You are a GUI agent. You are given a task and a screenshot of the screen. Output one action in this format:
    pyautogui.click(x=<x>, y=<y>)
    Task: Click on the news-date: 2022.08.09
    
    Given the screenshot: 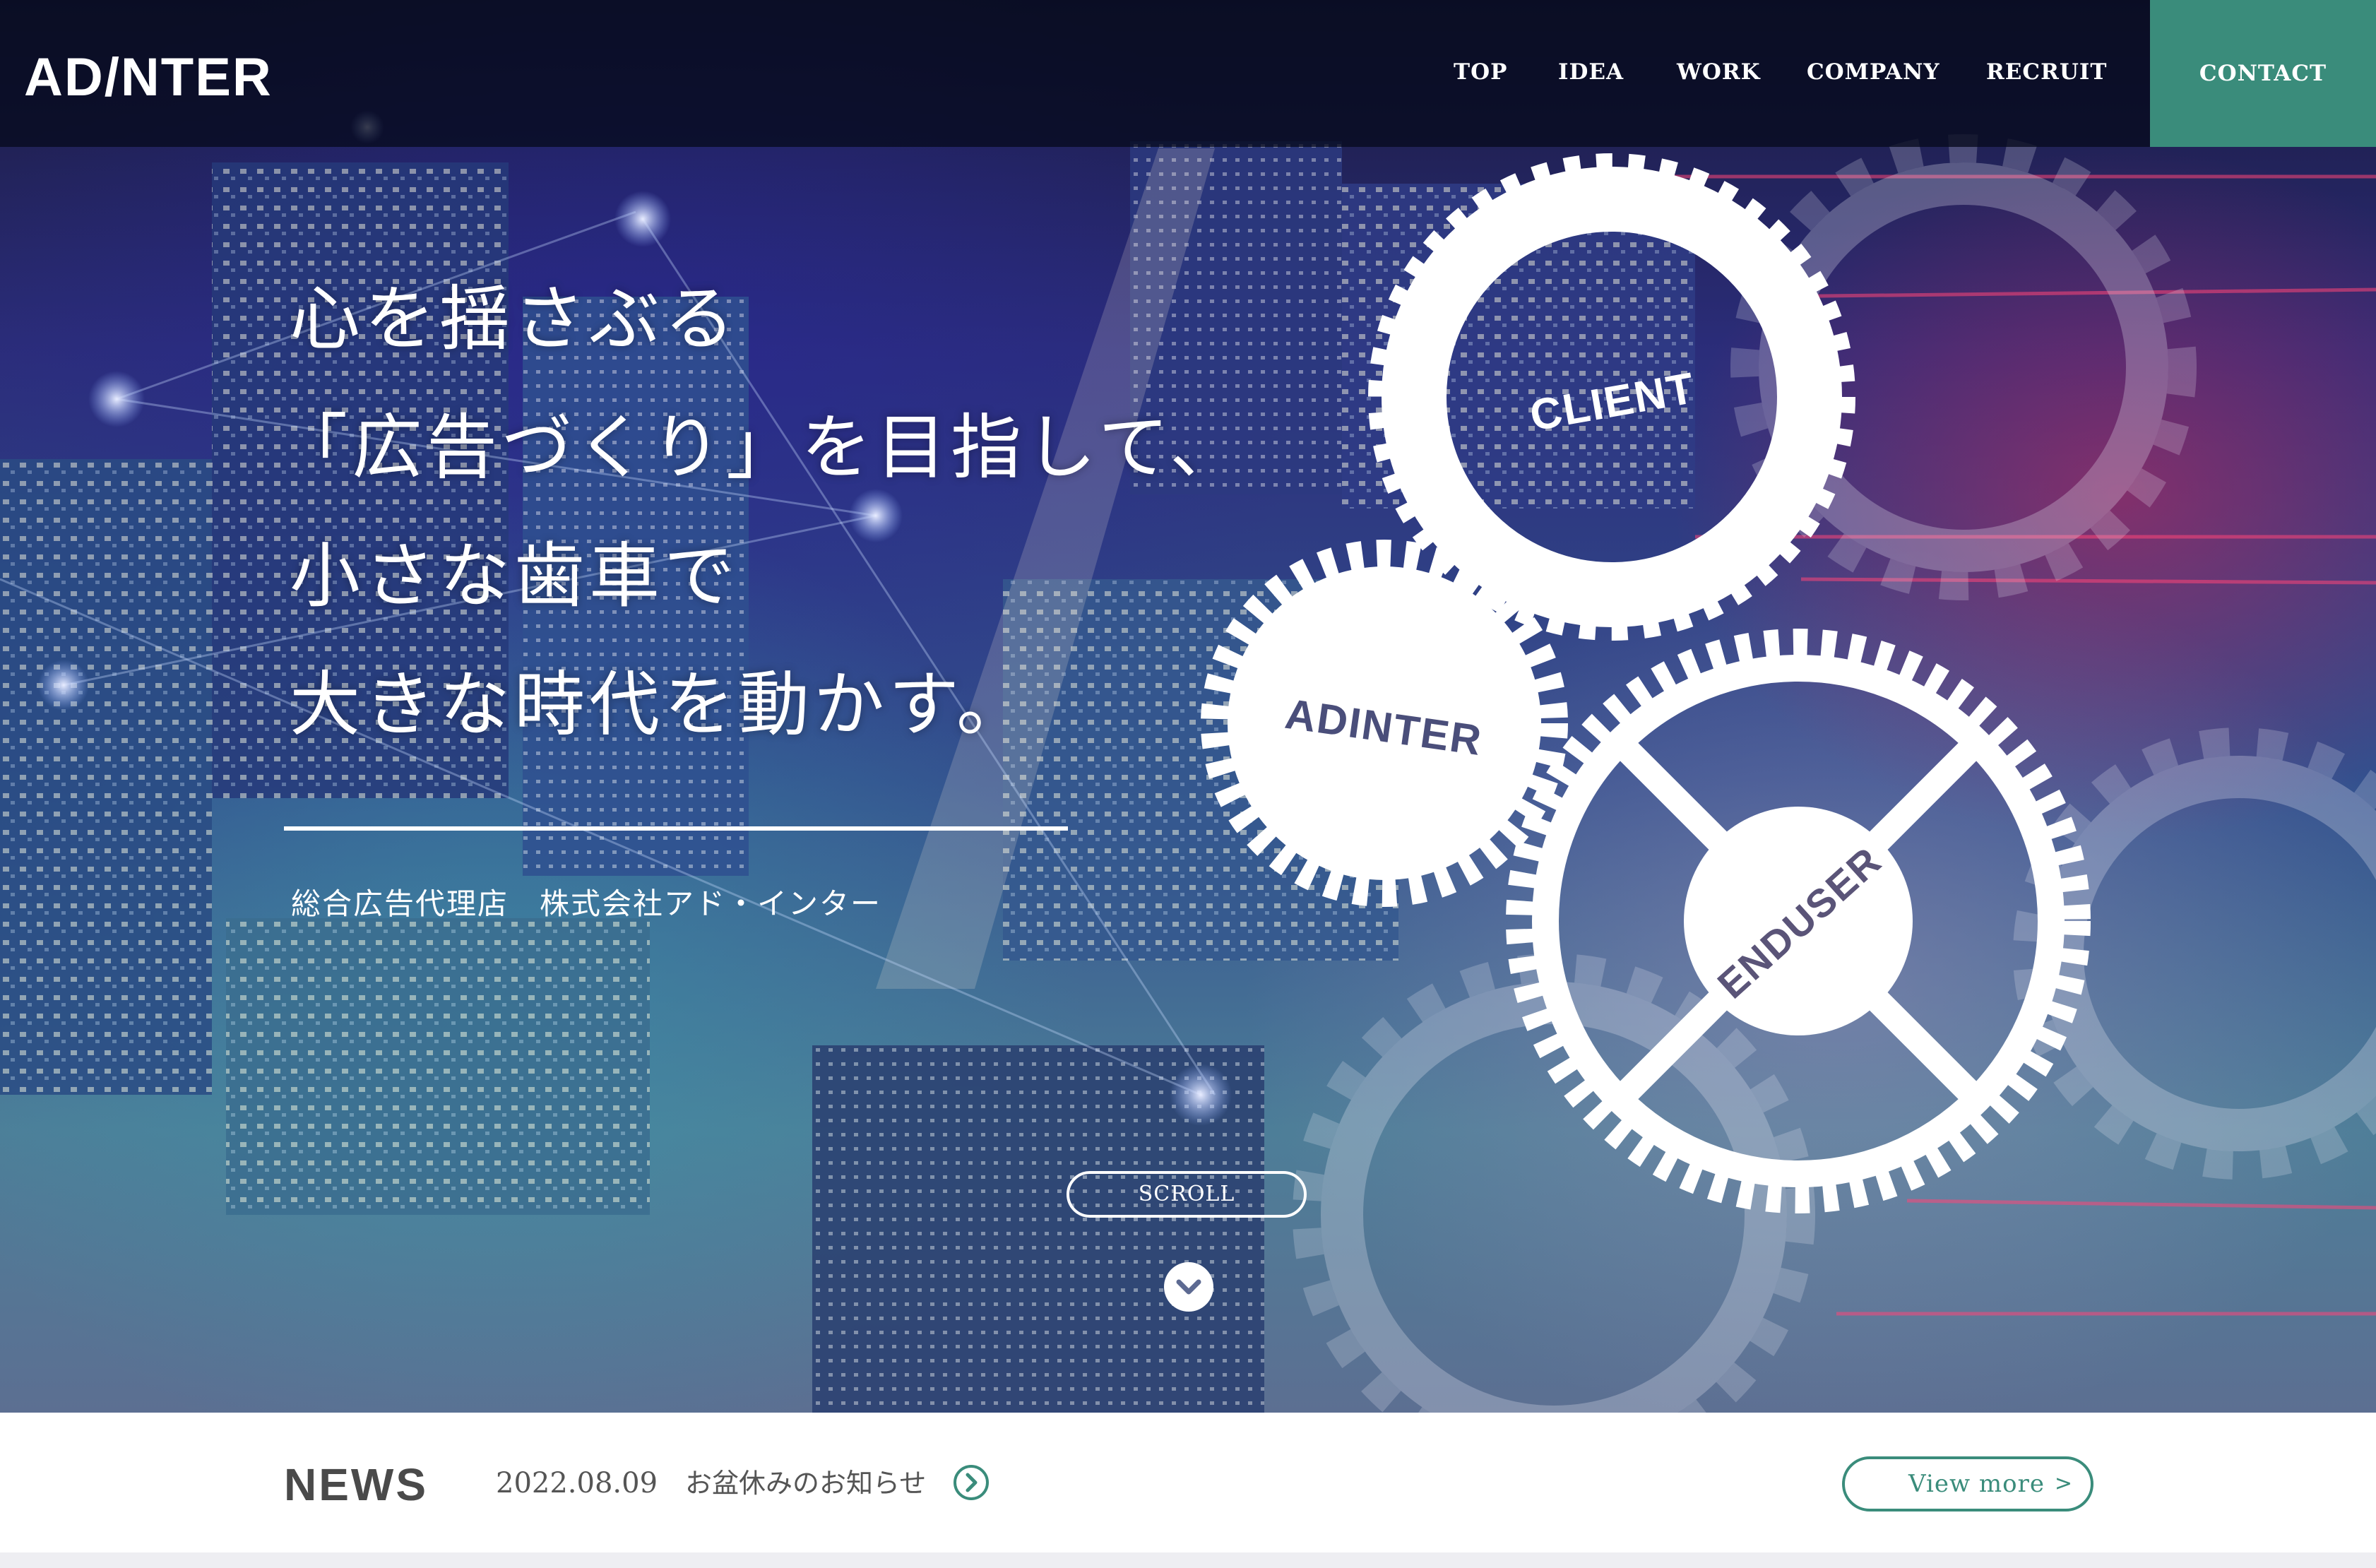 What is the action you would take?
    pyautogui.click(x=577, y=1483)
    